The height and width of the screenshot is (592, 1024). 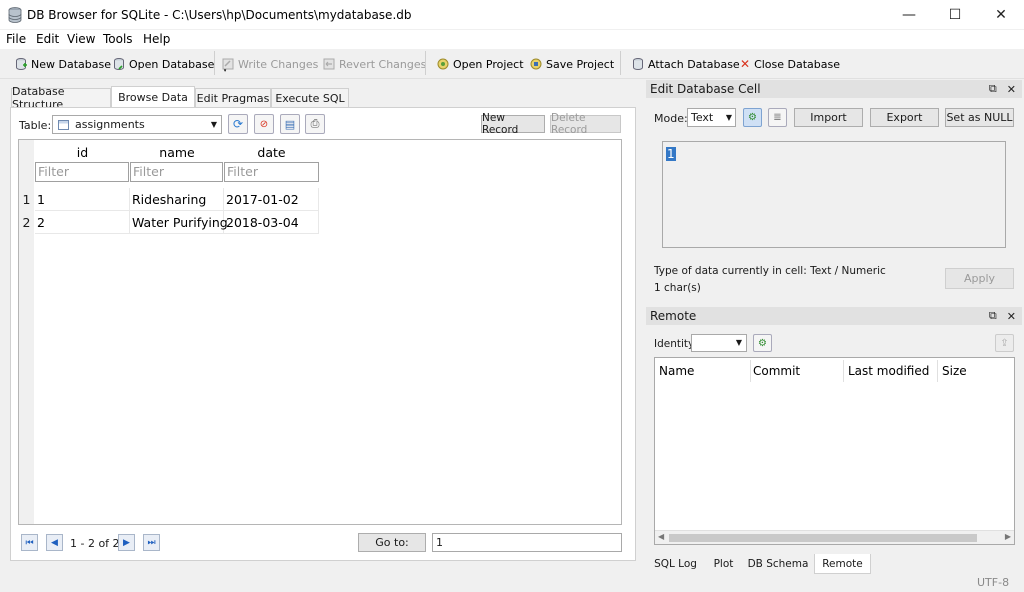 I want to click on goto-input: 1, so click(x=527, y=542).